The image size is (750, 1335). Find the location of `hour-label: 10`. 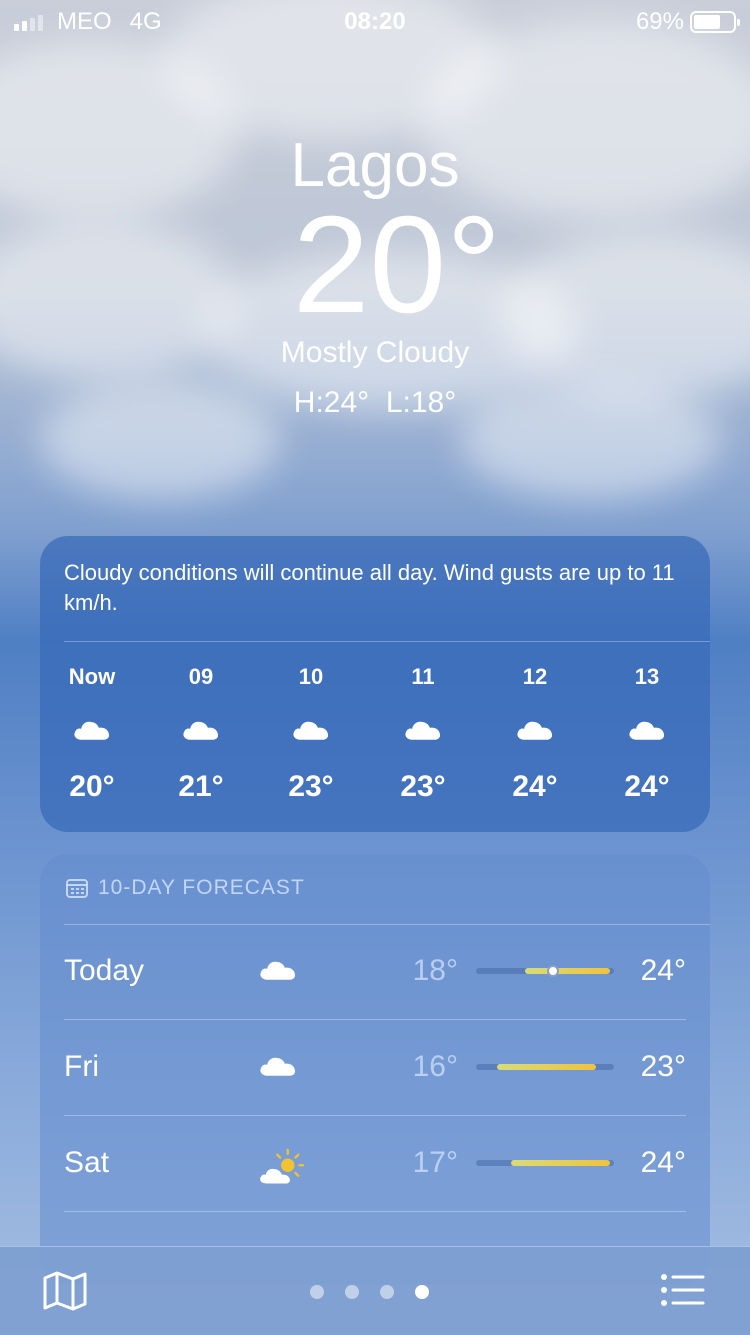

hour-label: 10 is located at coordinates (311, 676).